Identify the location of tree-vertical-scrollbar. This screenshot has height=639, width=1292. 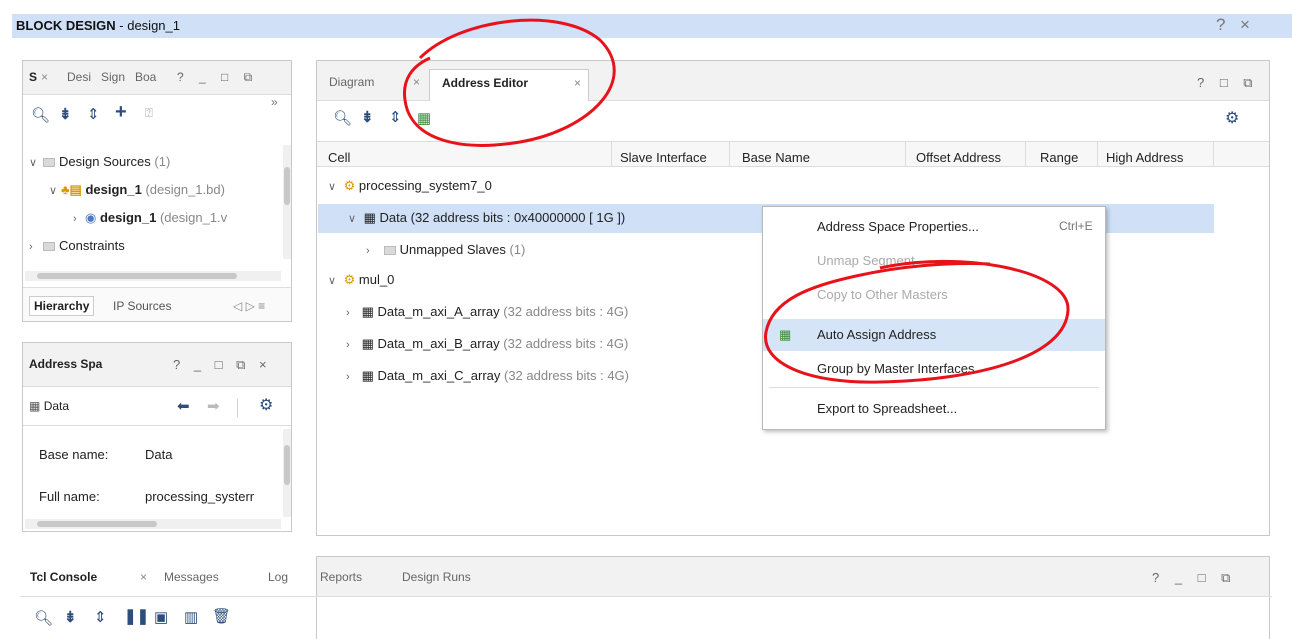
(287, 202).